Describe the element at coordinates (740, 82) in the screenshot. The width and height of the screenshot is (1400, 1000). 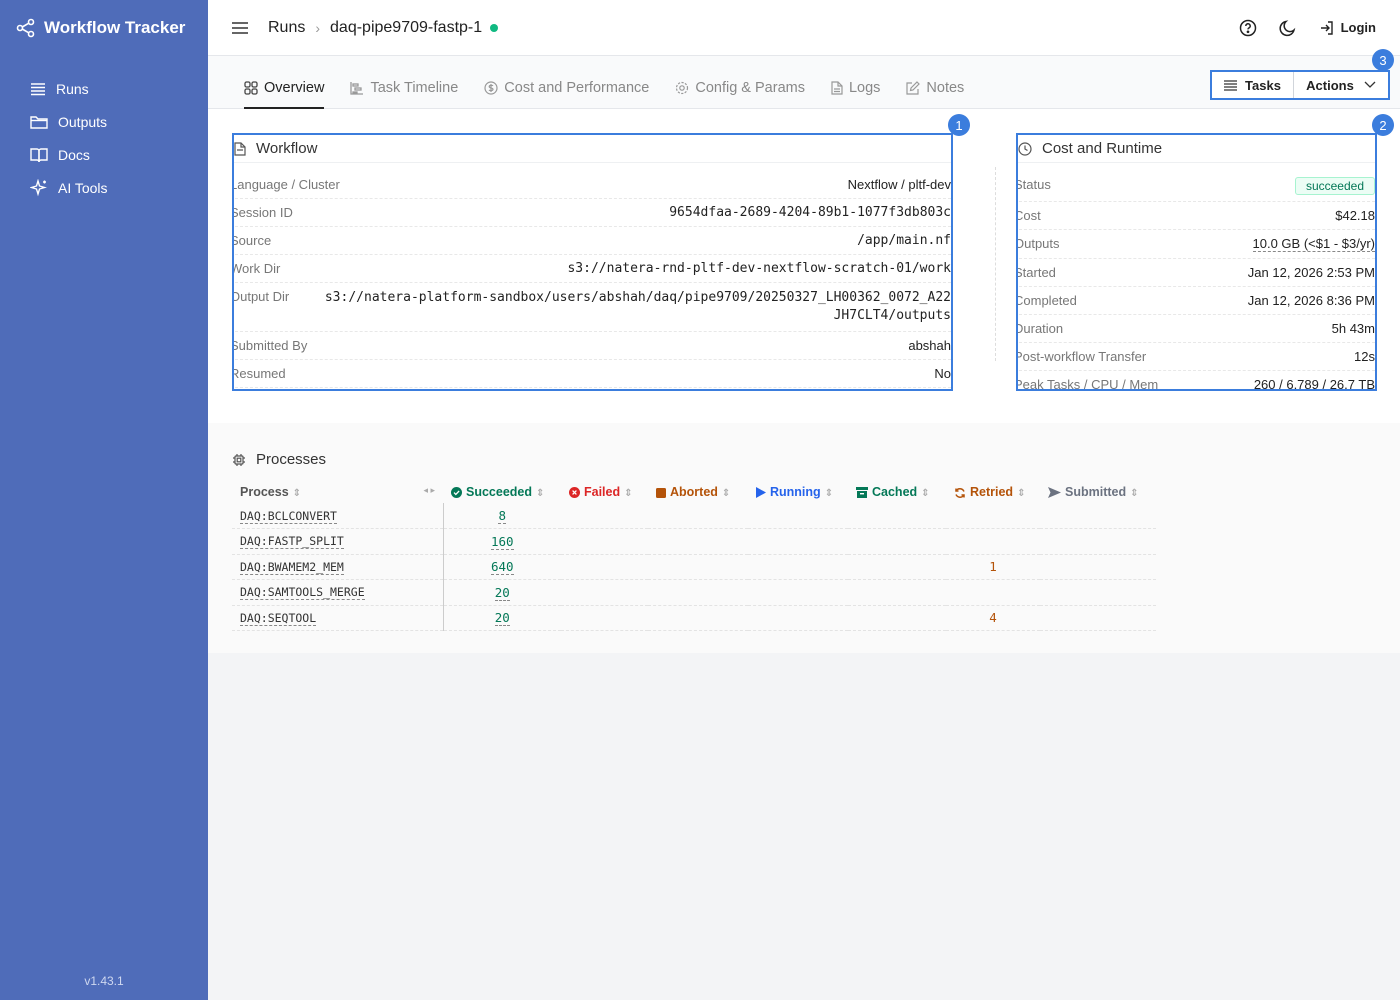
I see `tab-config-and-params: Config & Params` at that location.